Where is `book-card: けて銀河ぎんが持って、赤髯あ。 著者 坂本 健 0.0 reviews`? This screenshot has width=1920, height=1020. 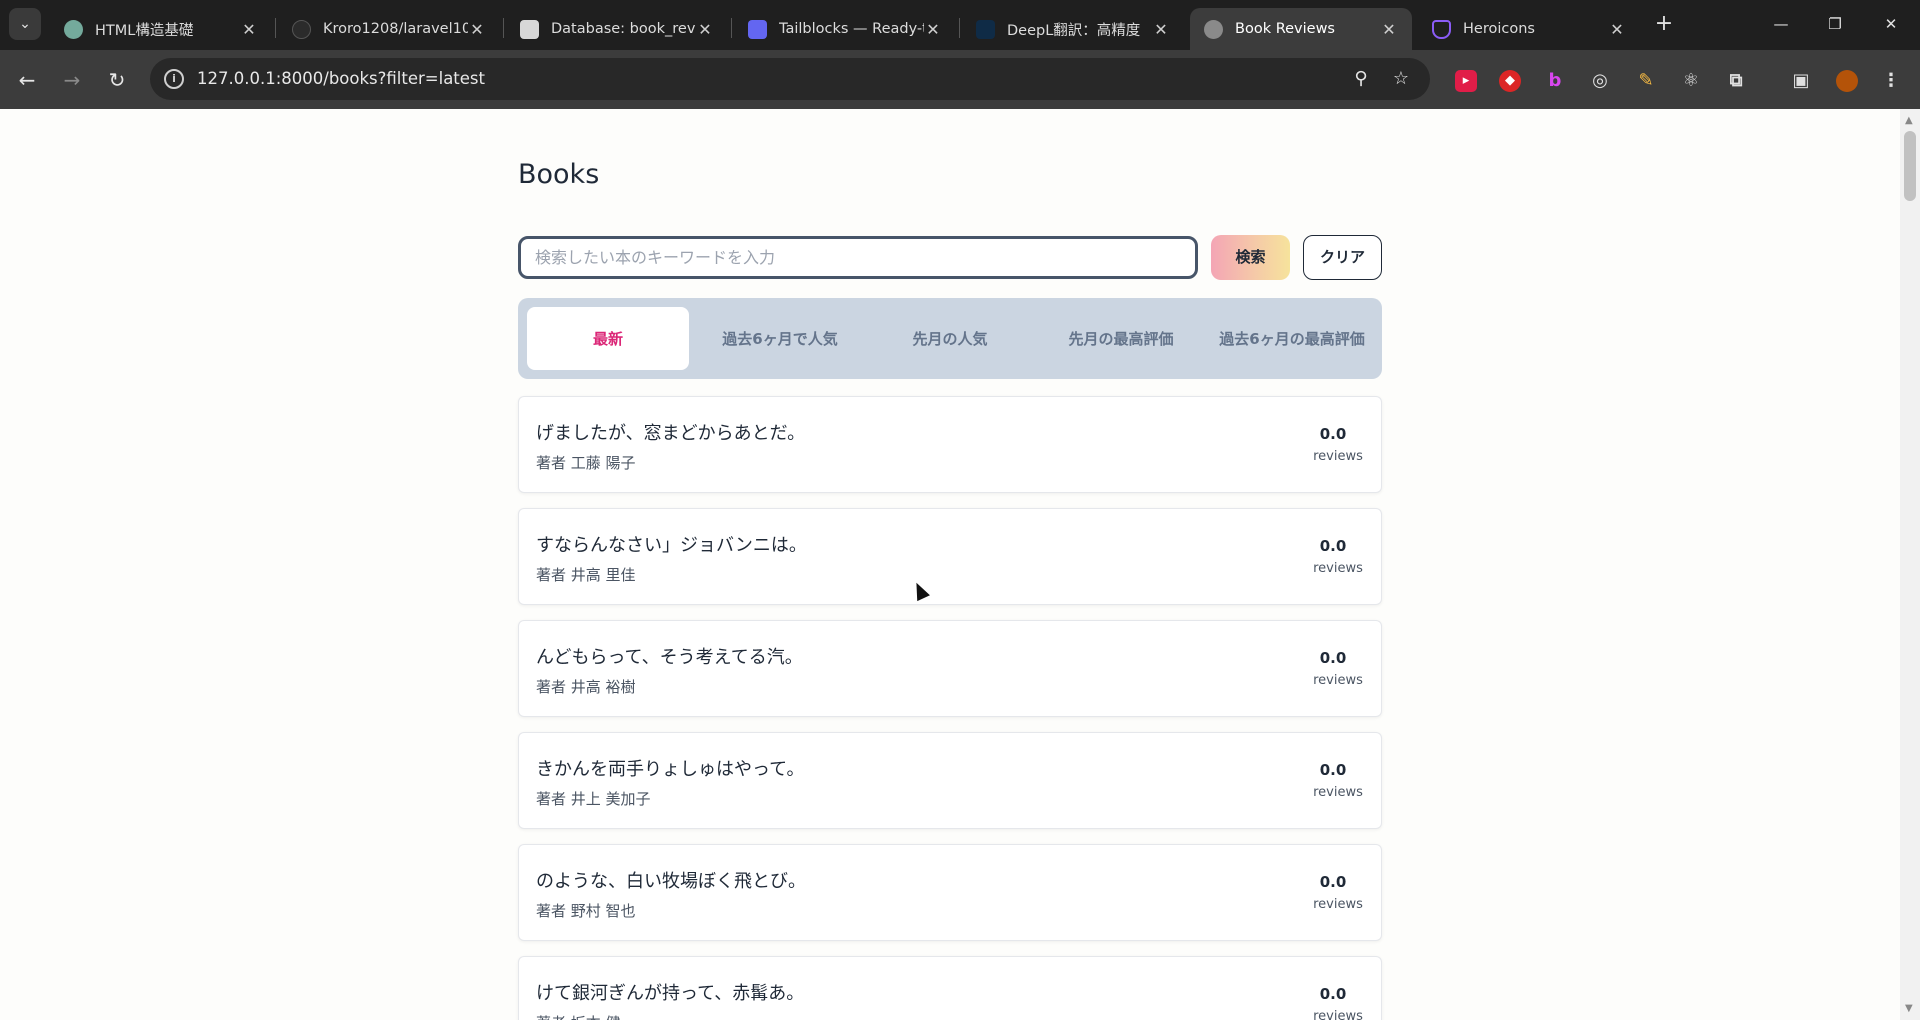
book-card: けて銀河ぎんが持って、赤髯あ。 著者 坂本 健 0.0 reviews is located at coordinates (950, 988).